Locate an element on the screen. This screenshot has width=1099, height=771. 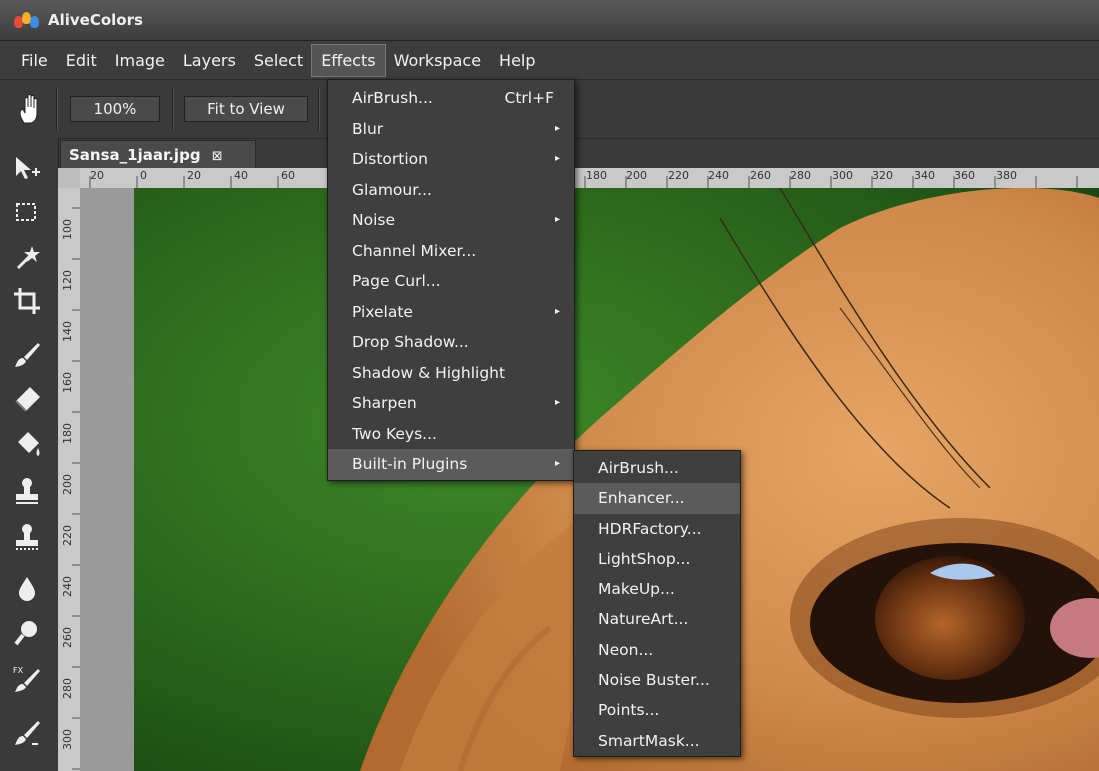
ruler-h-label: 280 is located at coordinates (800, 175).